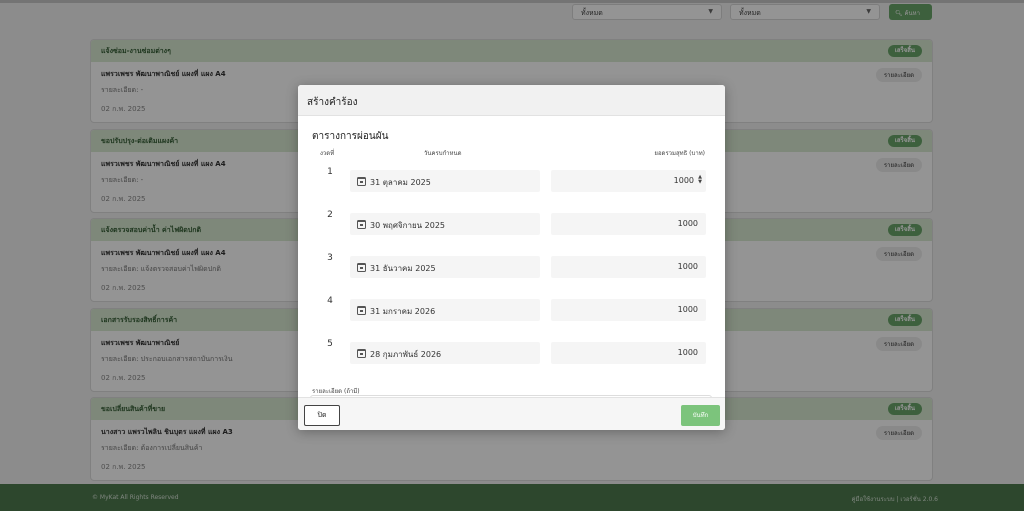 The height and width of the screenshot is (511, 1024). Describe the element at coordinates (327, 153) in the screenshot. I see `column-header-installment: งวดที่` at that location.